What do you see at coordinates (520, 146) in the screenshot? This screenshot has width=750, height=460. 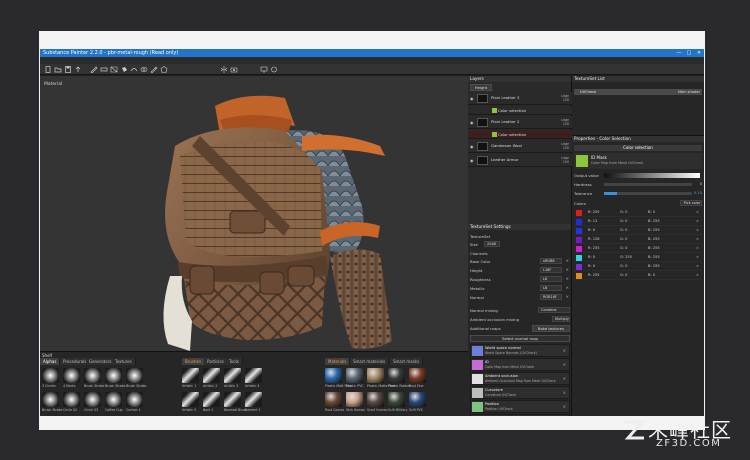 I see `layer-row: ◉ Gambeson Wool Ldge 100` at bounding box center [520, 146].